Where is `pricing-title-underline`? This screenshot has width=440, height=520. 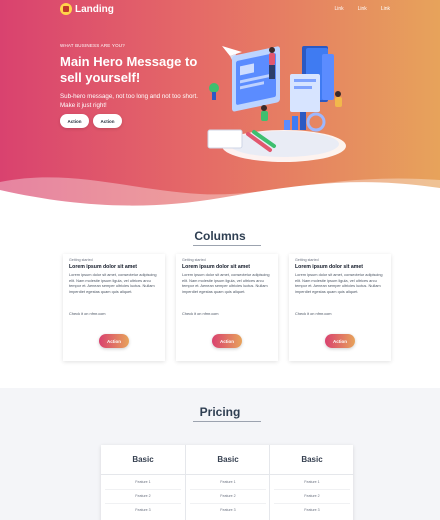 pricing-title-underline is located at coordinates (227, 421).